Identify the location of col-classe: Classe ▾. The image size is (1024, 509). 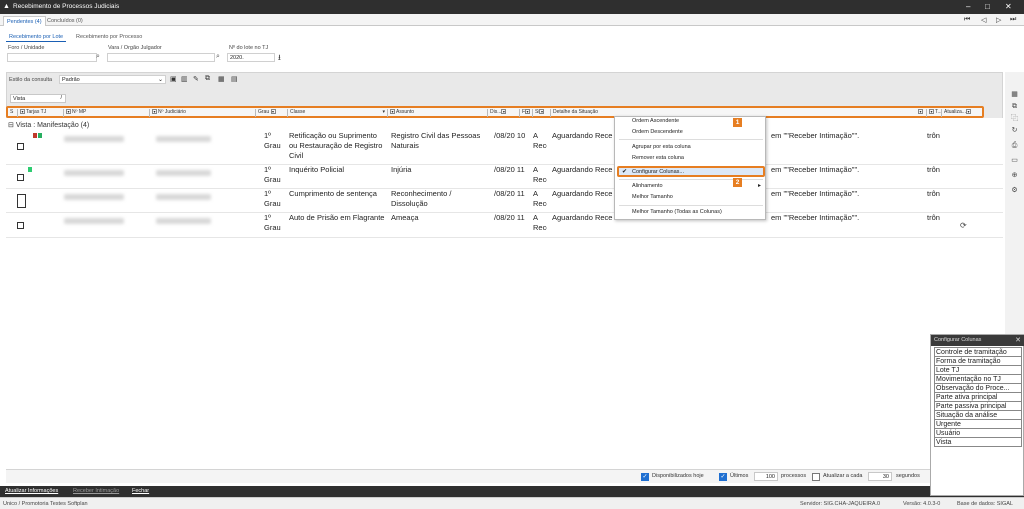
(338, 113).